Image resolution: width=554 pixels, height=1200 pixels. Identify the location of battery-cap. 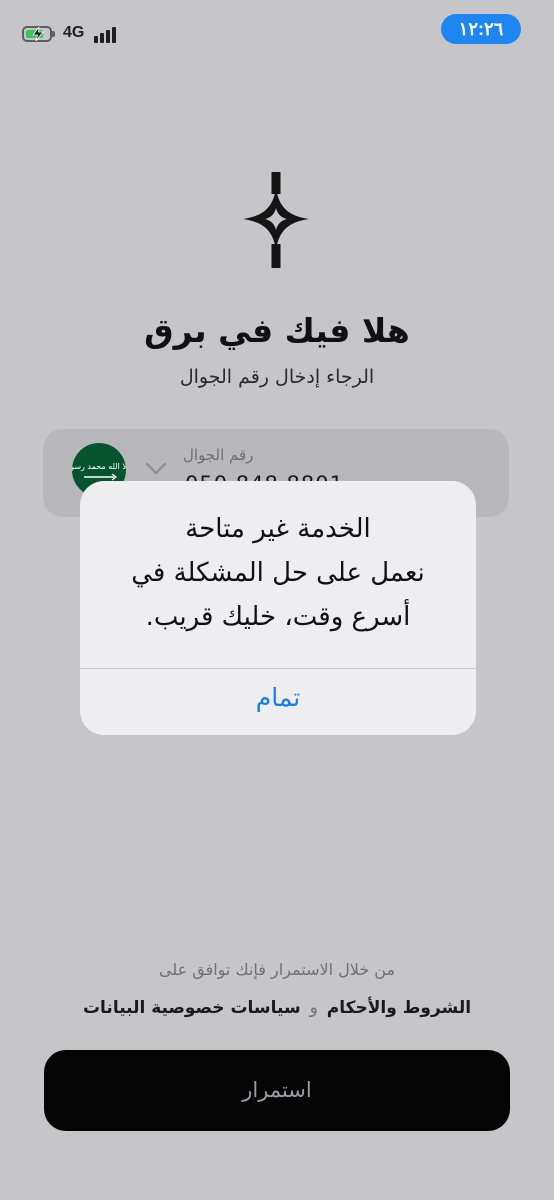
(53, 34).